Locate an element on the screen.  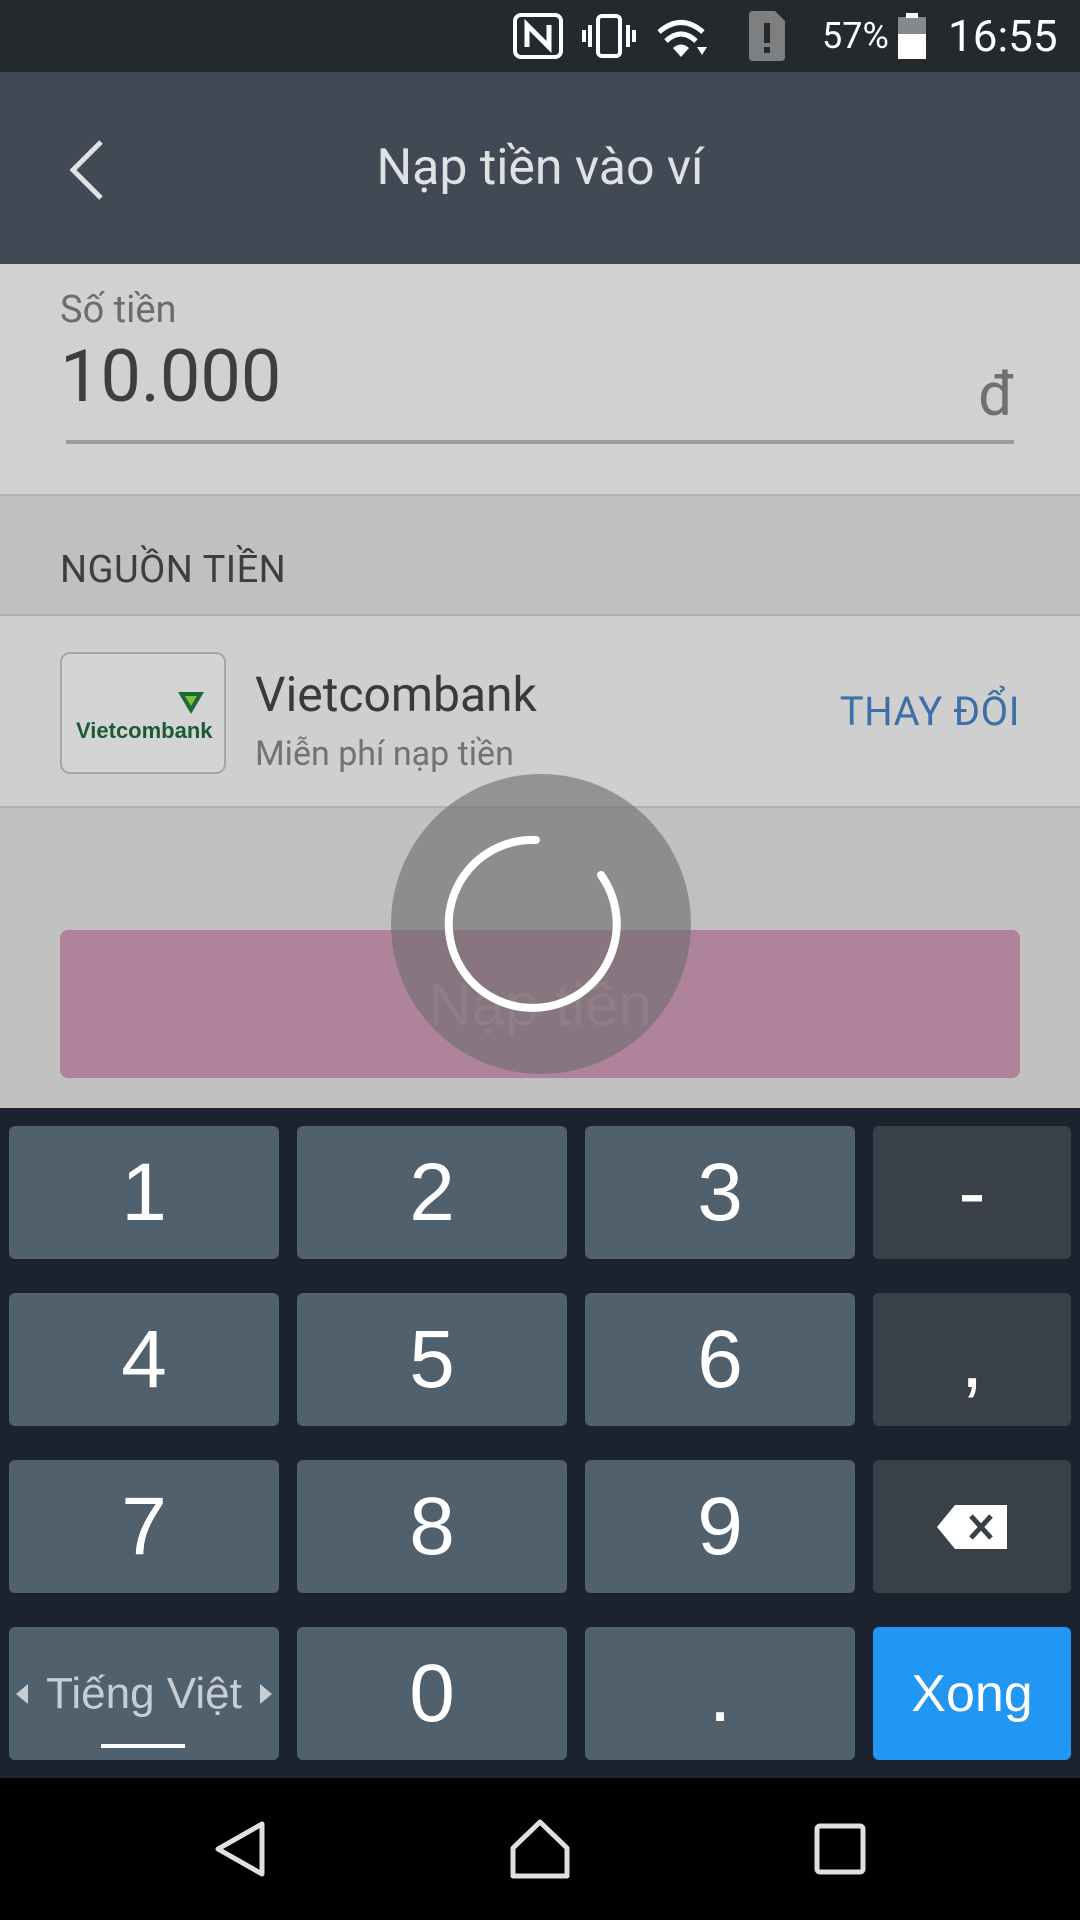
key-0: 0 is located at coordinates (432, 1693).